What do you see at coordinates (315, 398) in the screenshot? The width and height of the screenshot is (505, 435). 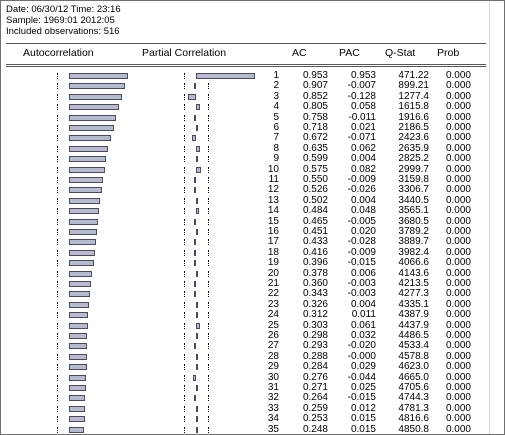 I see `ac-value-cell: 0.264` at bounding box center [315, 398].